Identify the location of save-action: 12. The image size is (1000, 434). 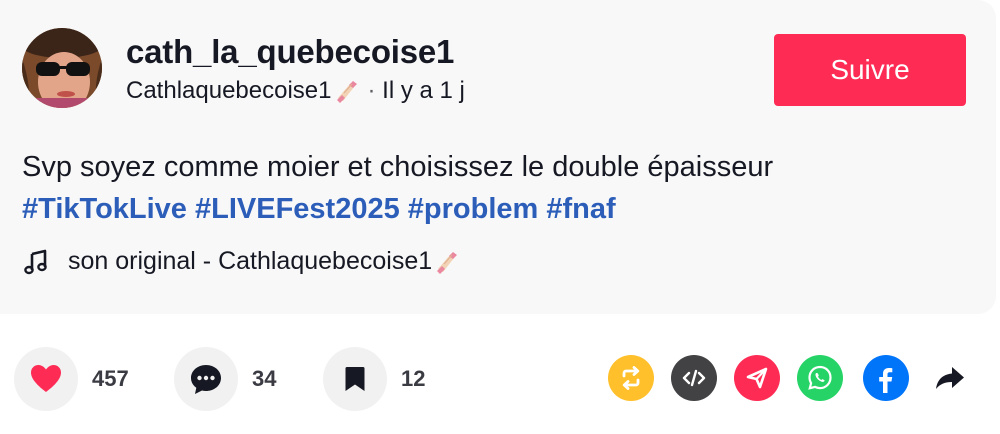
(374, 379).